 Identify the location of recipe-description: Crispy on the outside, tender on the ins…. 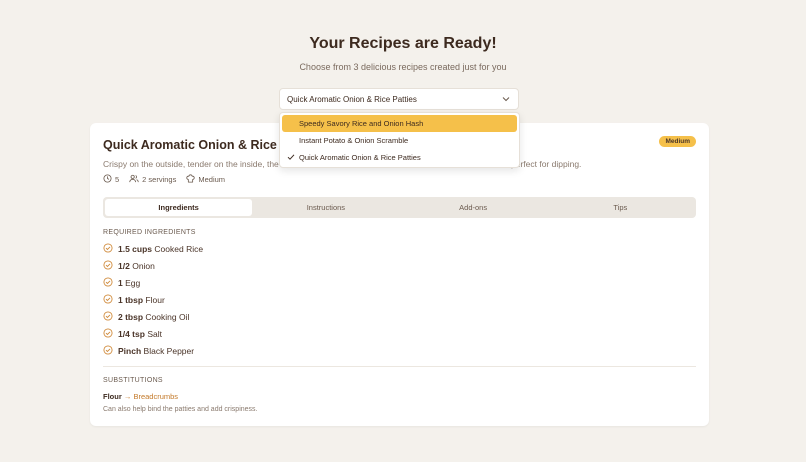
(342, 164).